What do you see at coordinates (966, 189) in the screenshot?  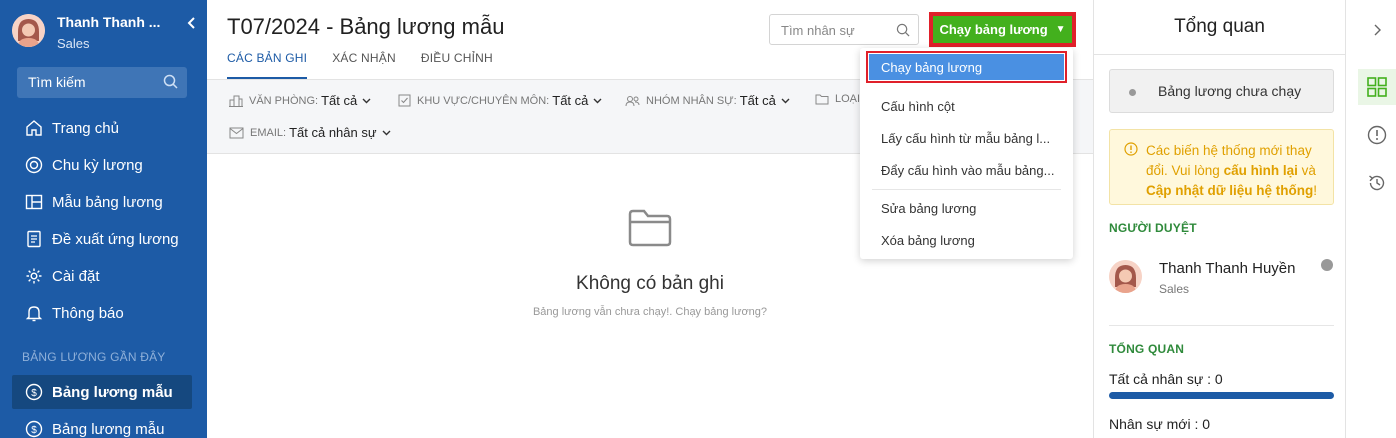 I see `menu-divider` at bounding box center [966, 189].